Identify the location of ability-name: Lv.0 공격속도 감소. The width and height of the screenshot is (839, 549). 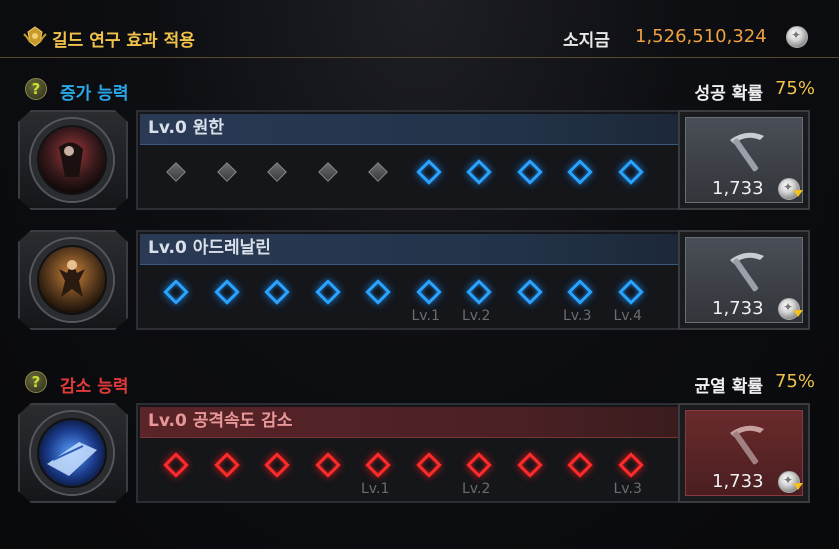
(409, 422).